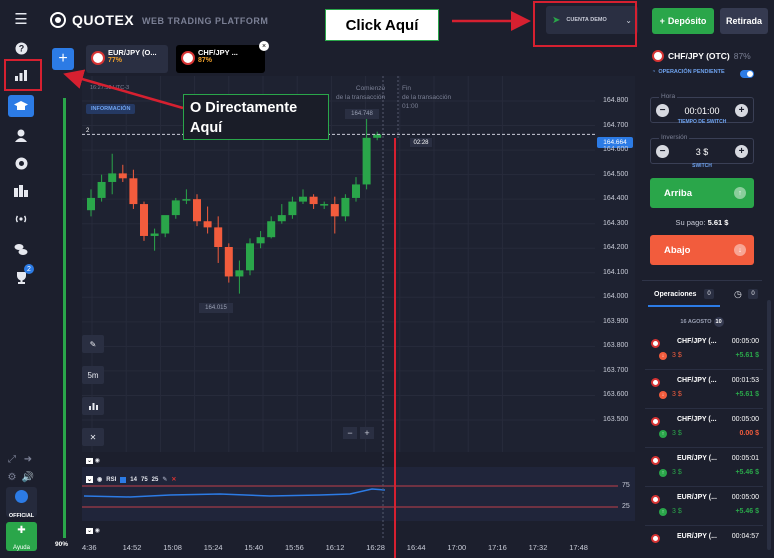 This screenshot has width=774, height=558. What do you see at coordinates (123, 89) in the screenshot?
I see `arrow-to-sidebar` at bounding box center [123, 89].